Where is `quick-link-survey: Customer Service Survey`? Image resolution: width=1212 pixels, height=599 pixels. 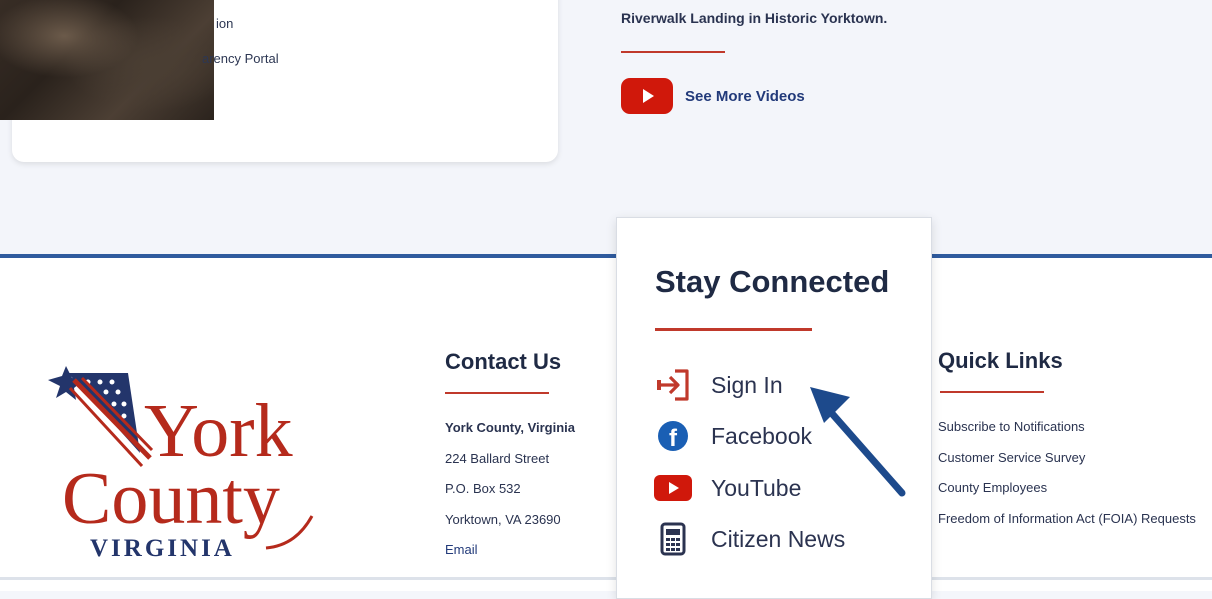
quick-link-survey: Customer Service Survey is located at coordinates (1068, 457).